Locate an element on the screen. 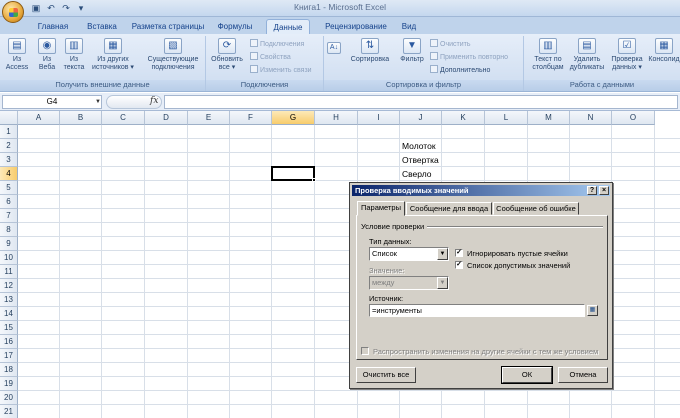 The width and height of the screenshot is (680, 418). refresh-all-button: ⟳ Обновить все ▾ is located at coordinates (227, 55).